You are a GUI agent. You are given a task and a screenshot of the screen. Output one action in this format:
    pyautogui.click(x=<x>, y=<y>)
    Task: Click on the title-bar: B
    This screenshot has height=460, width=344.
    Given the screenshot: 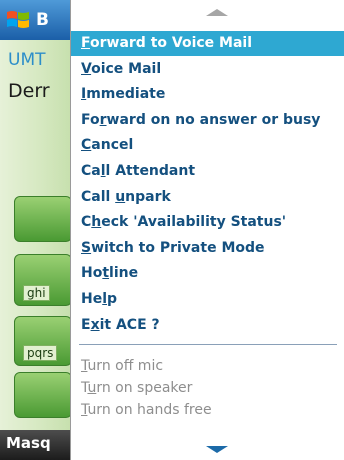 What is the action you would take?
    pyautogui.click(x=35, y=20)
    